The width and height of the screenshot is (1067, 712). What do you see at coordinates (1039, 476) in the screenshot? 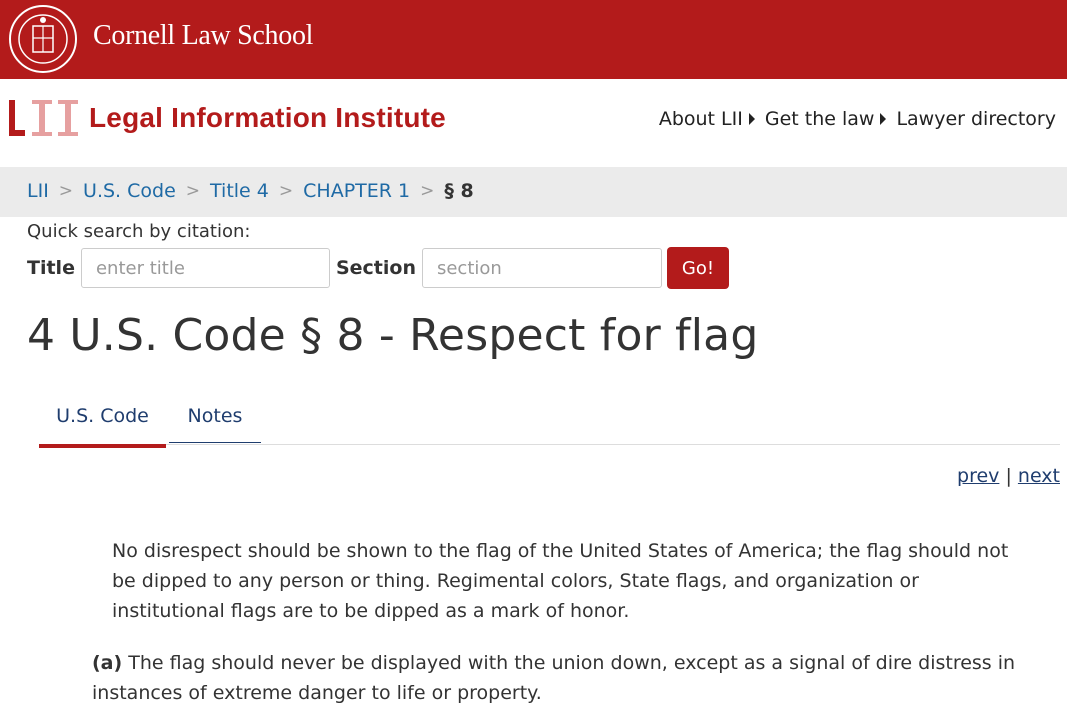
I see `next-link: next` at bounding box center [1039, 476].